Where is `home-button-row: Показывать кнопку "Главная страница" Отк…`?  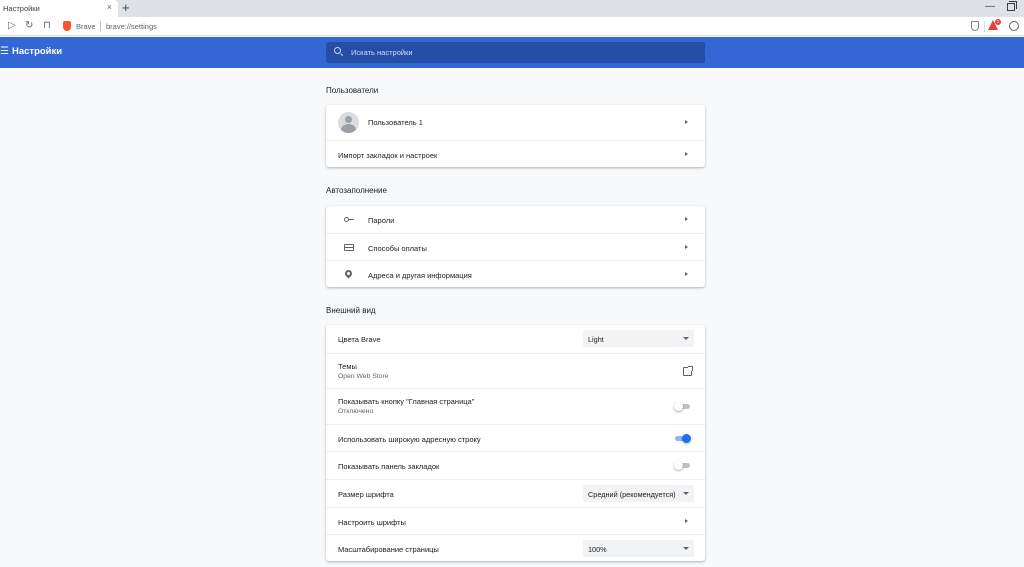
home-button-row: Показывать кнопку "Главная страница" Отк… is located at coordinates (515, 406).